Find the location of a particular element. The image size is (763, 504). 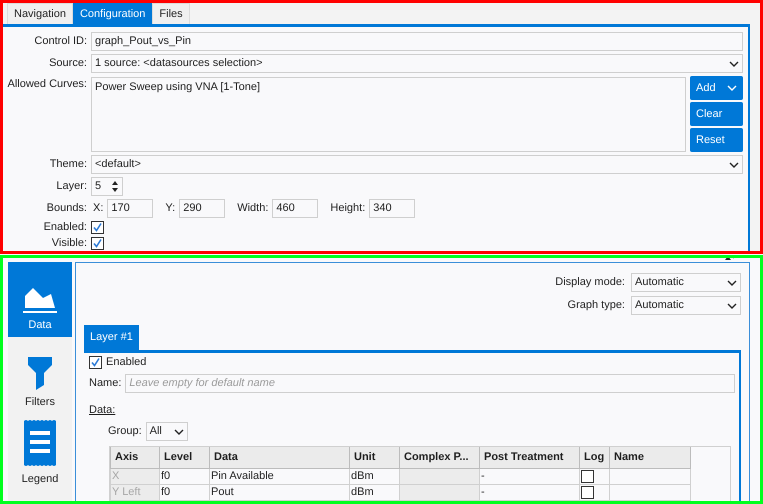

tab: Layer #1 is located at coordinates (111, 337).